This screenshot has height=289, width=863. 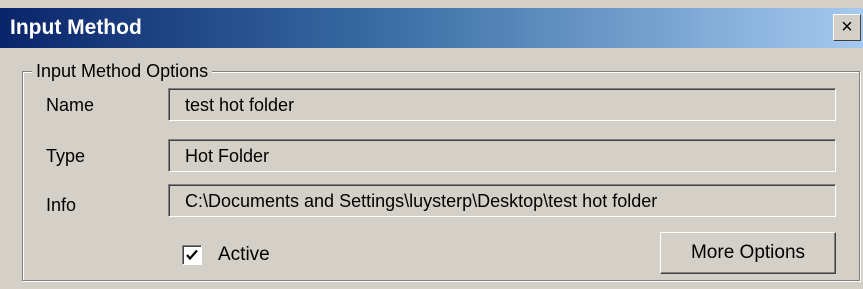 I want to click on close-button: ×, so click(x=847, y=27).